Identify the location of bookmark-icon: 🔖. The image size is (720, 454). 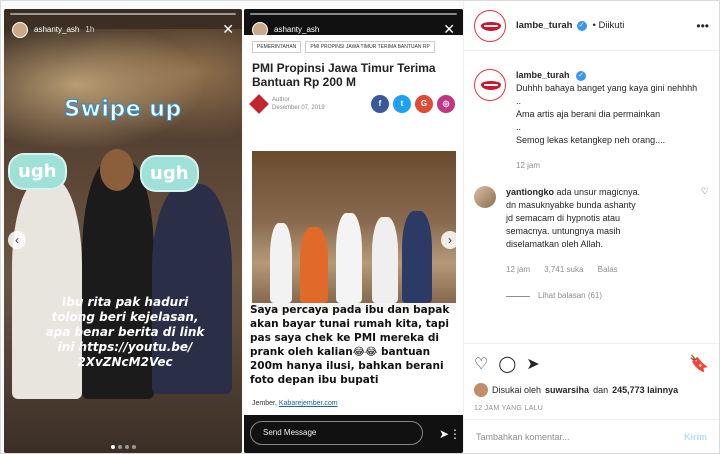
(699, 364).